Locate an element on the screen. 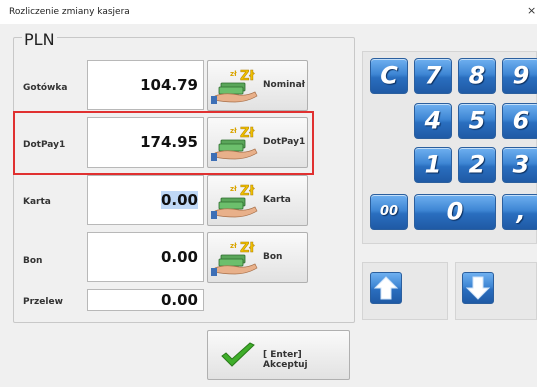  key-clear: C is located at coordinates (389, 76).